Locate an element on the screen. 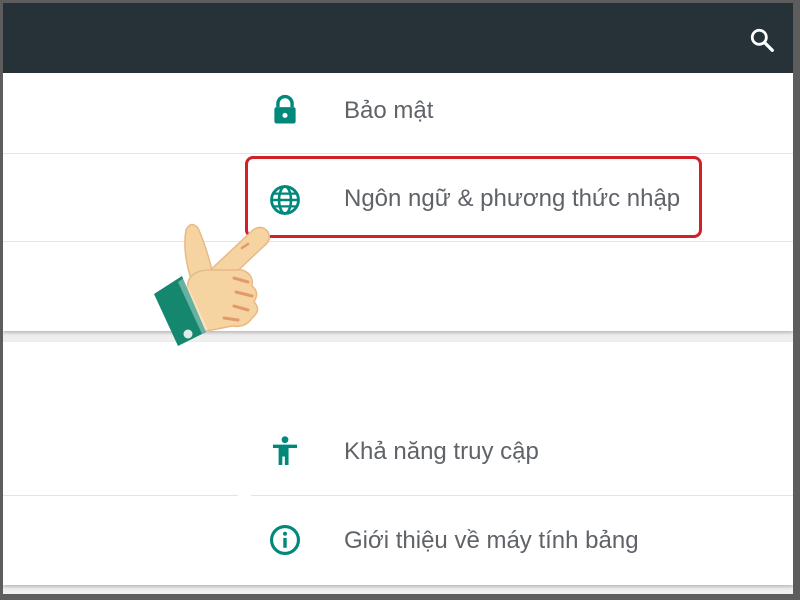 The width and height of the screenshot is (800, 600). settings-item-accessibility: Khả năng truy cập is located at coordinates (520, 452).